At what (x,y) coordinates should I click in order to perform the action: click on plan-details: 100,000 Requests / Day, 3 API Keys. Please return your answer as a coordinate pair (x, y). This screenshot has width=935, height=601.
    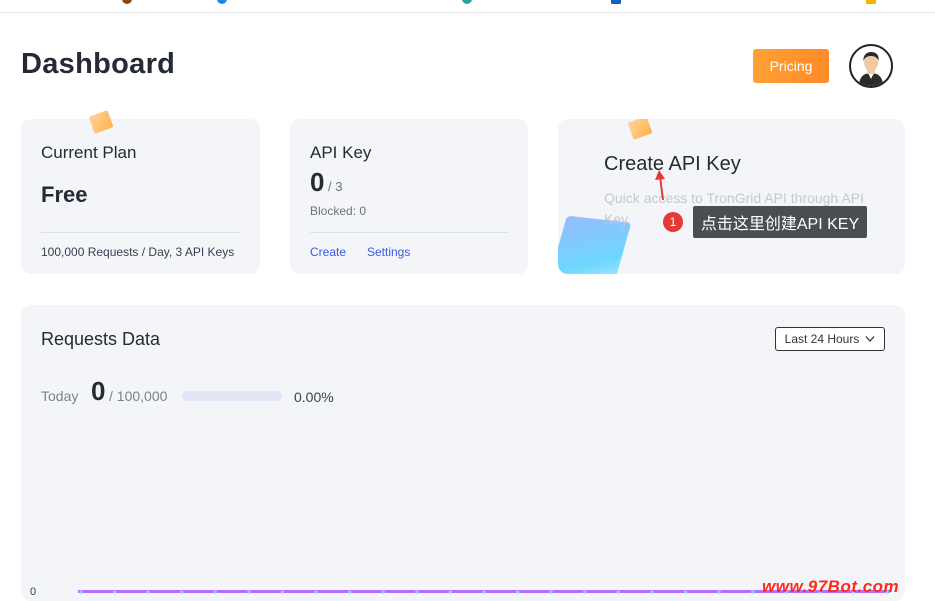
    Looking at the image, I should click on (138, 252).